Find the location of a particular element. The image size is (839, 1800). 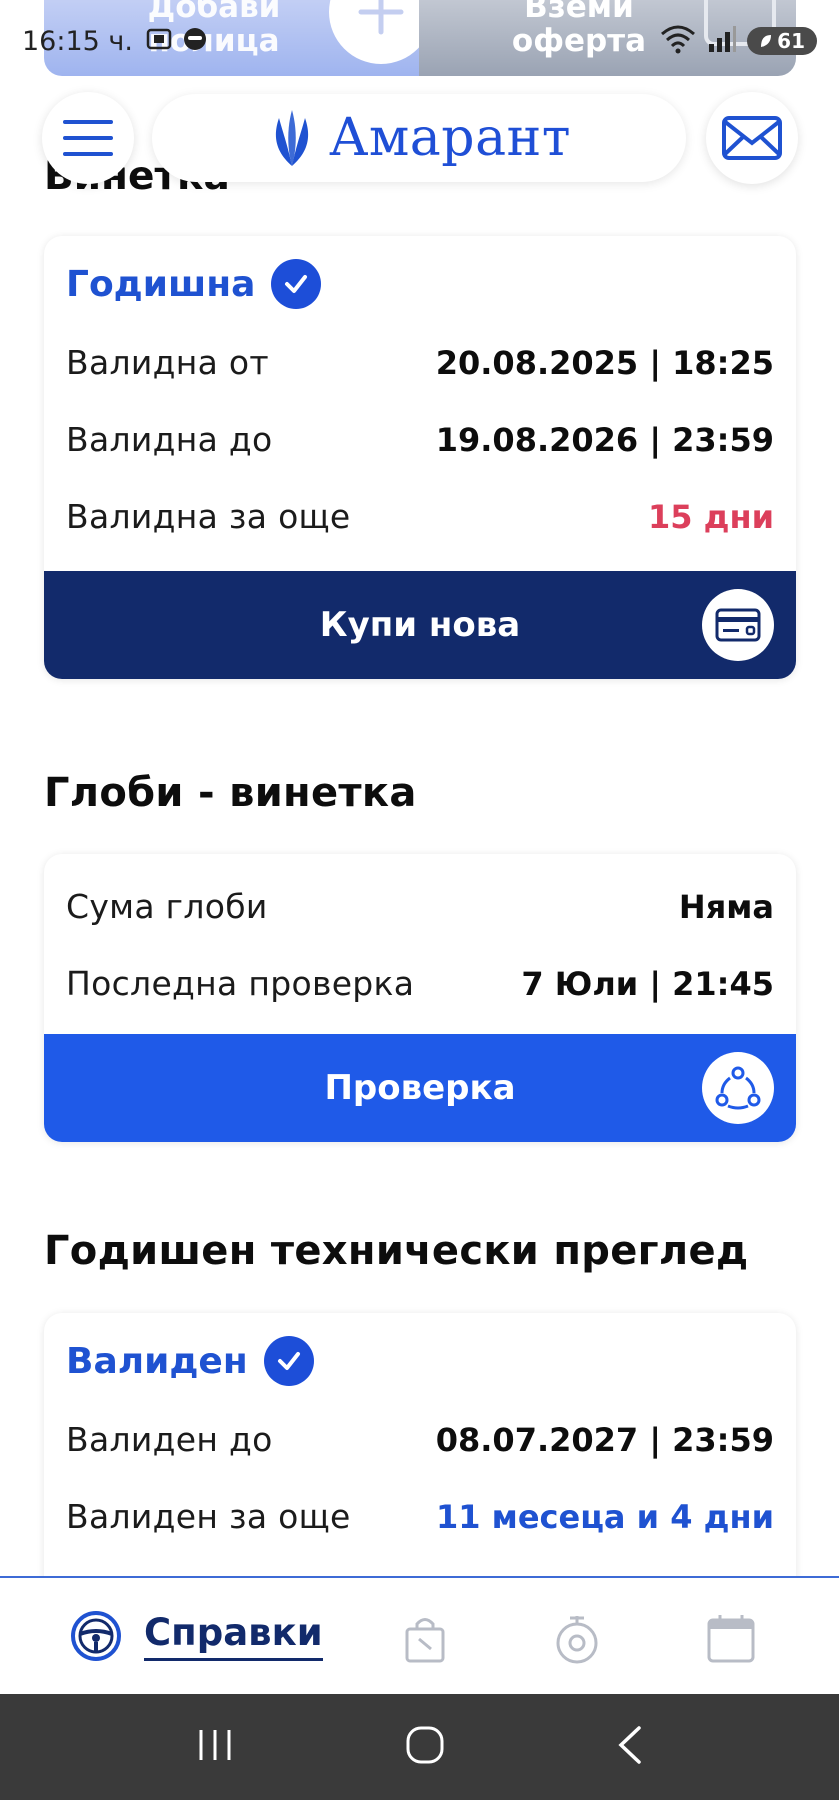

check-fines-button: Проверка is located at coordinates (420, 1088).